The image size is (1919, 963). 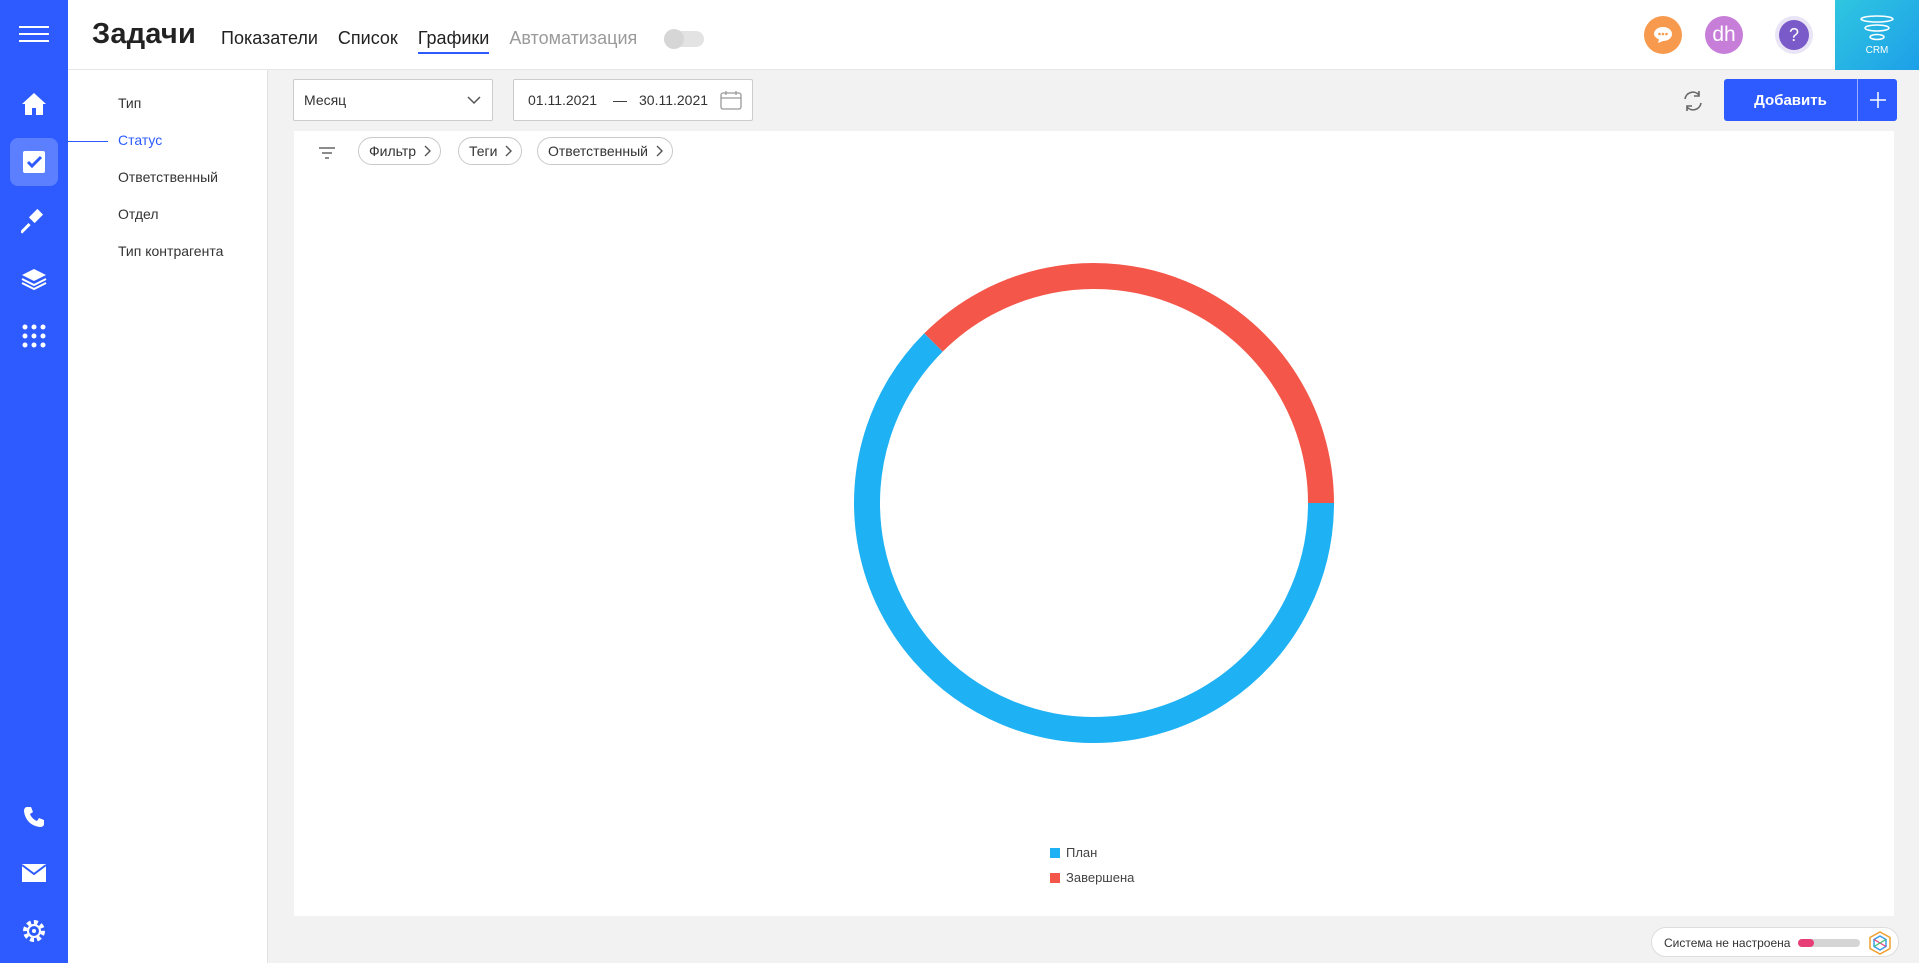 What do you see at coordinates (1693, 101) in the screenshot?
I see `refresh-icon` at bounding box center [1693, 101].